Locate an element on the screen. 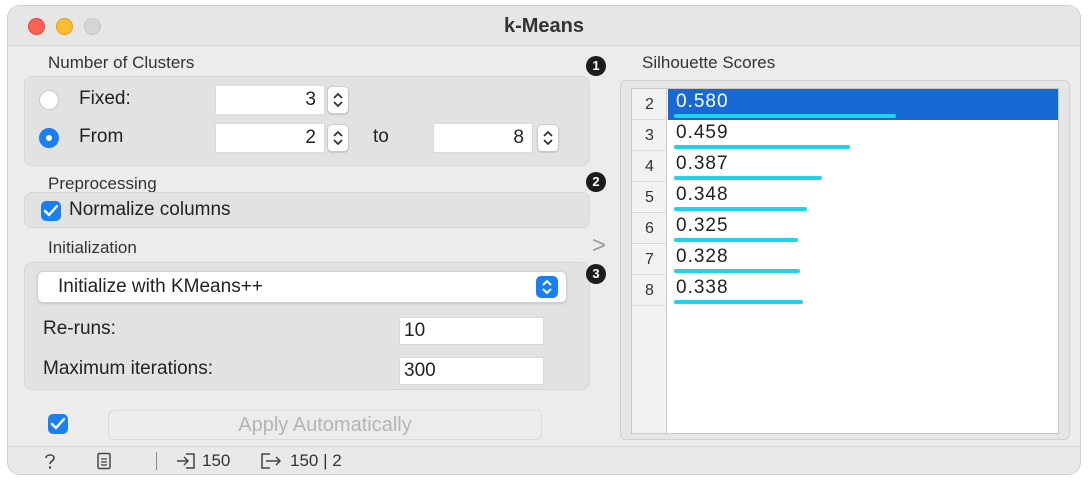 This screenshot has height=480, width=1091. output-icon is located at coordinates (271, 463).